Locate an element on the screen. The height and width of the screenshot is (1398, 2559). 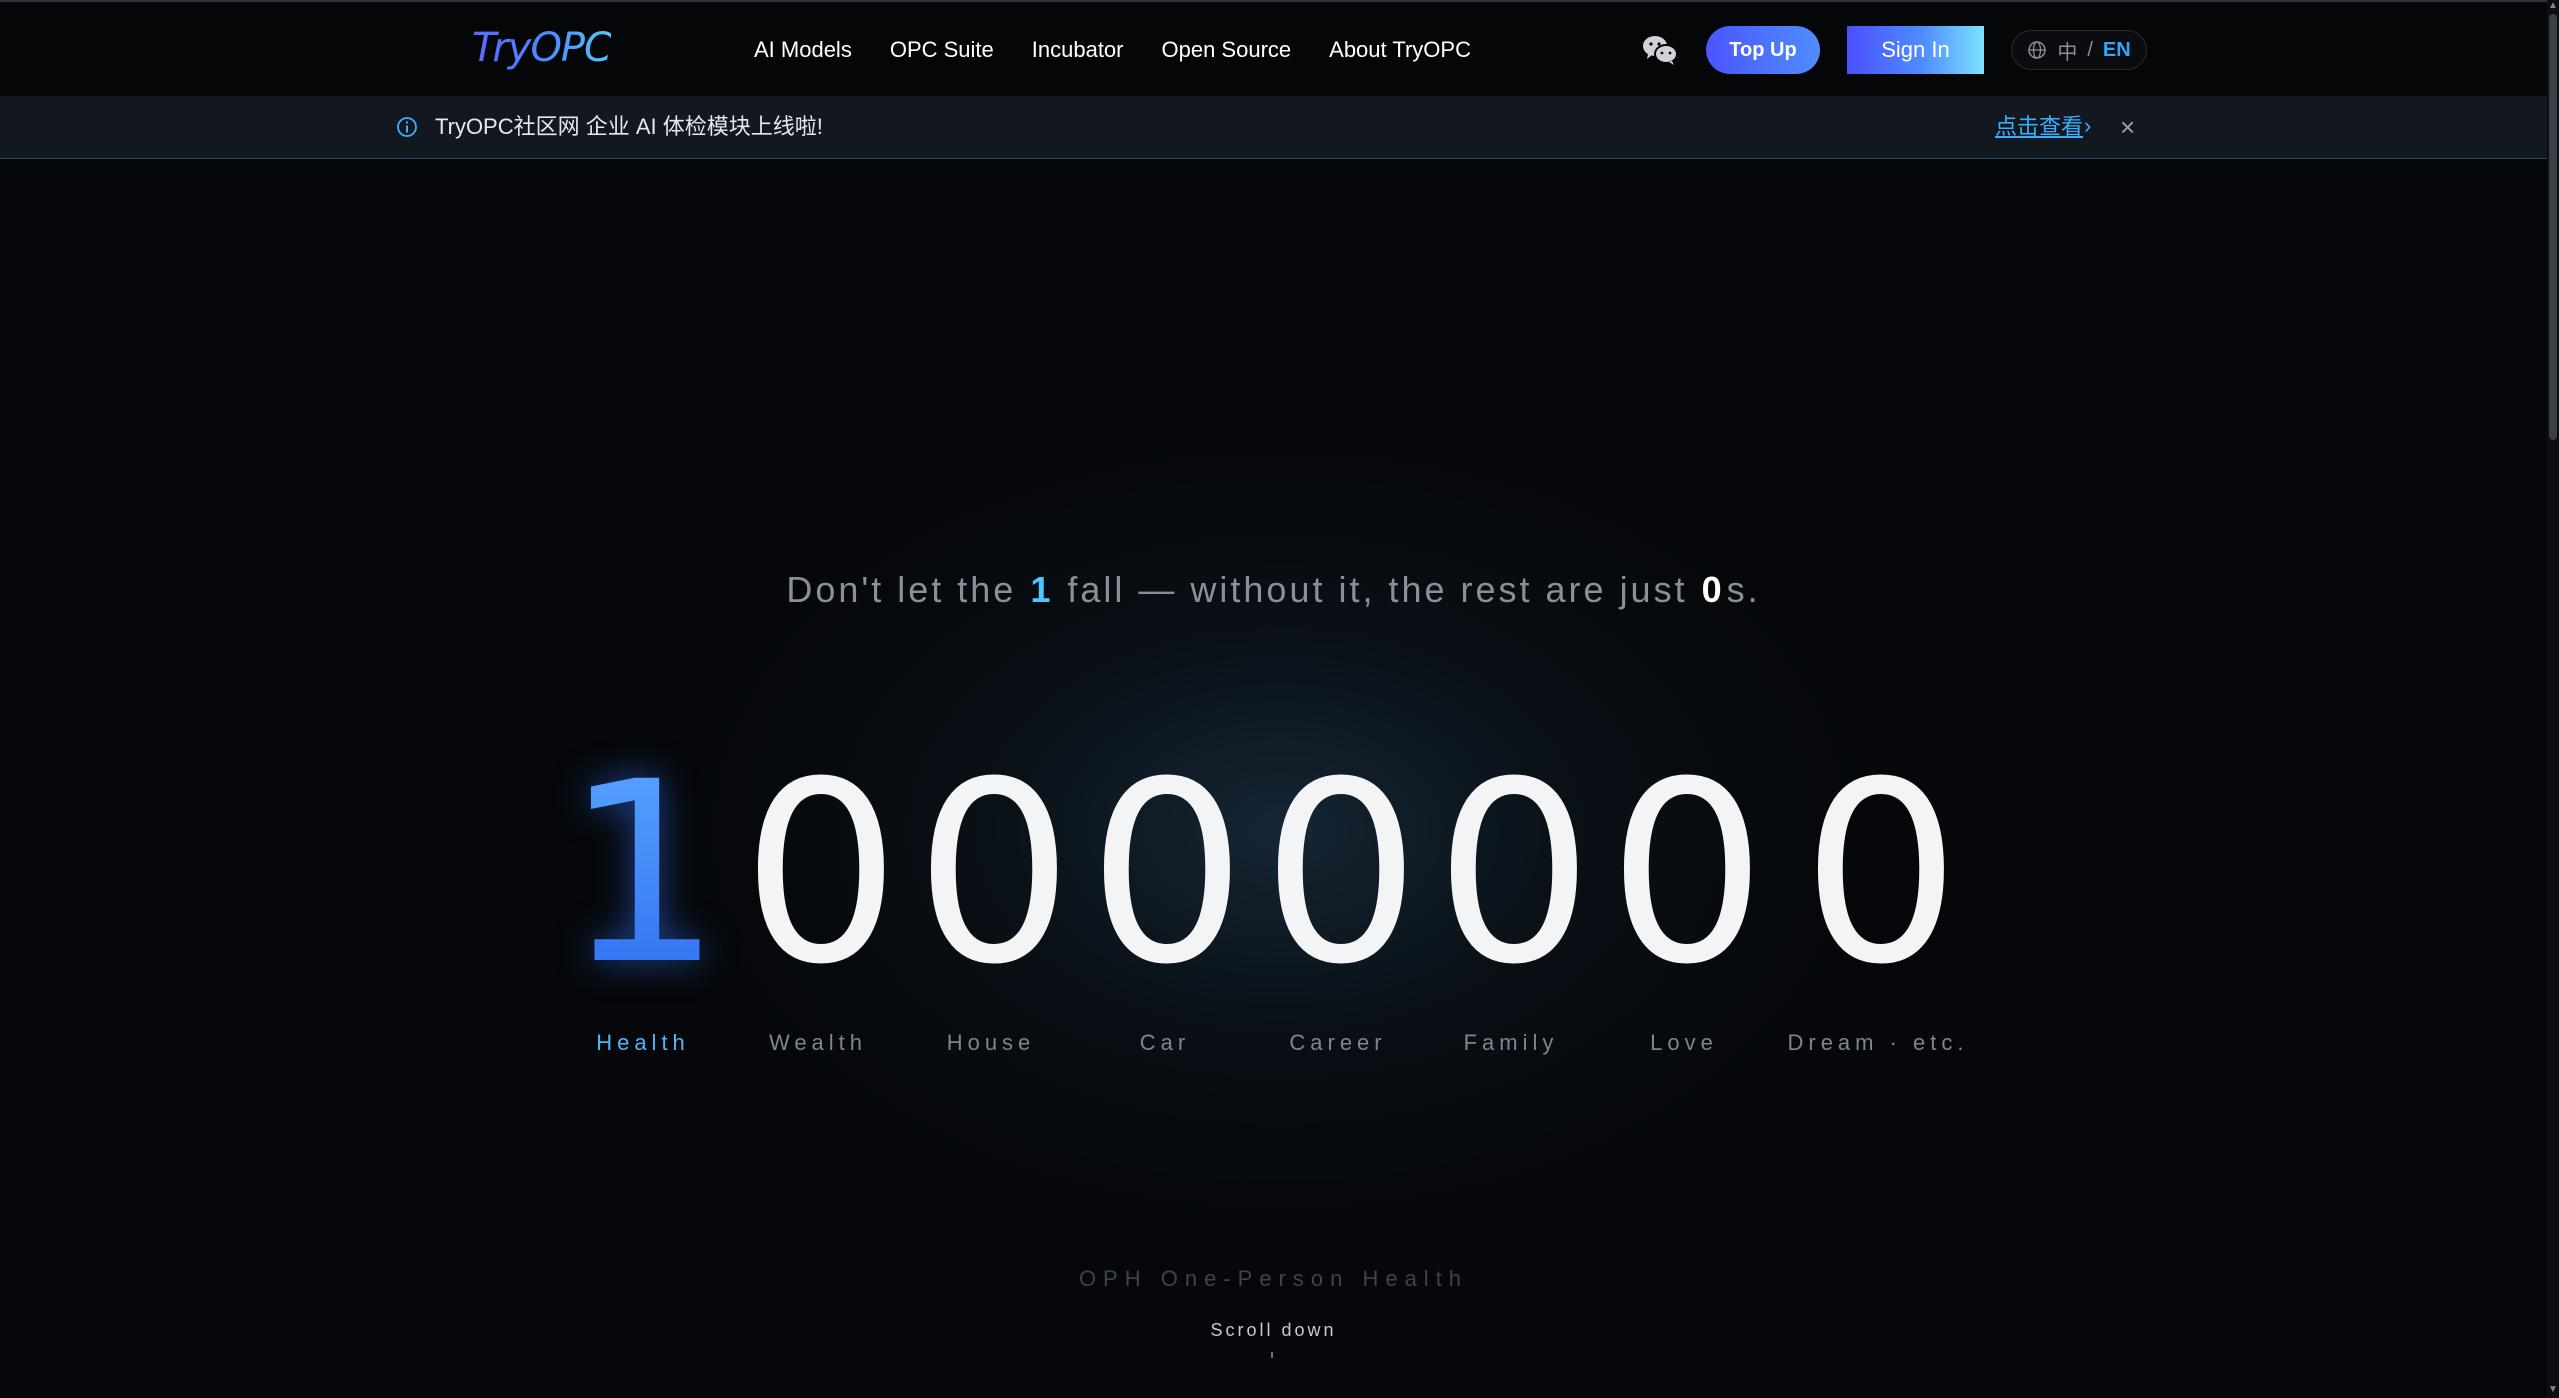
digit-career: 0 is located at coordinates (1341, 873).